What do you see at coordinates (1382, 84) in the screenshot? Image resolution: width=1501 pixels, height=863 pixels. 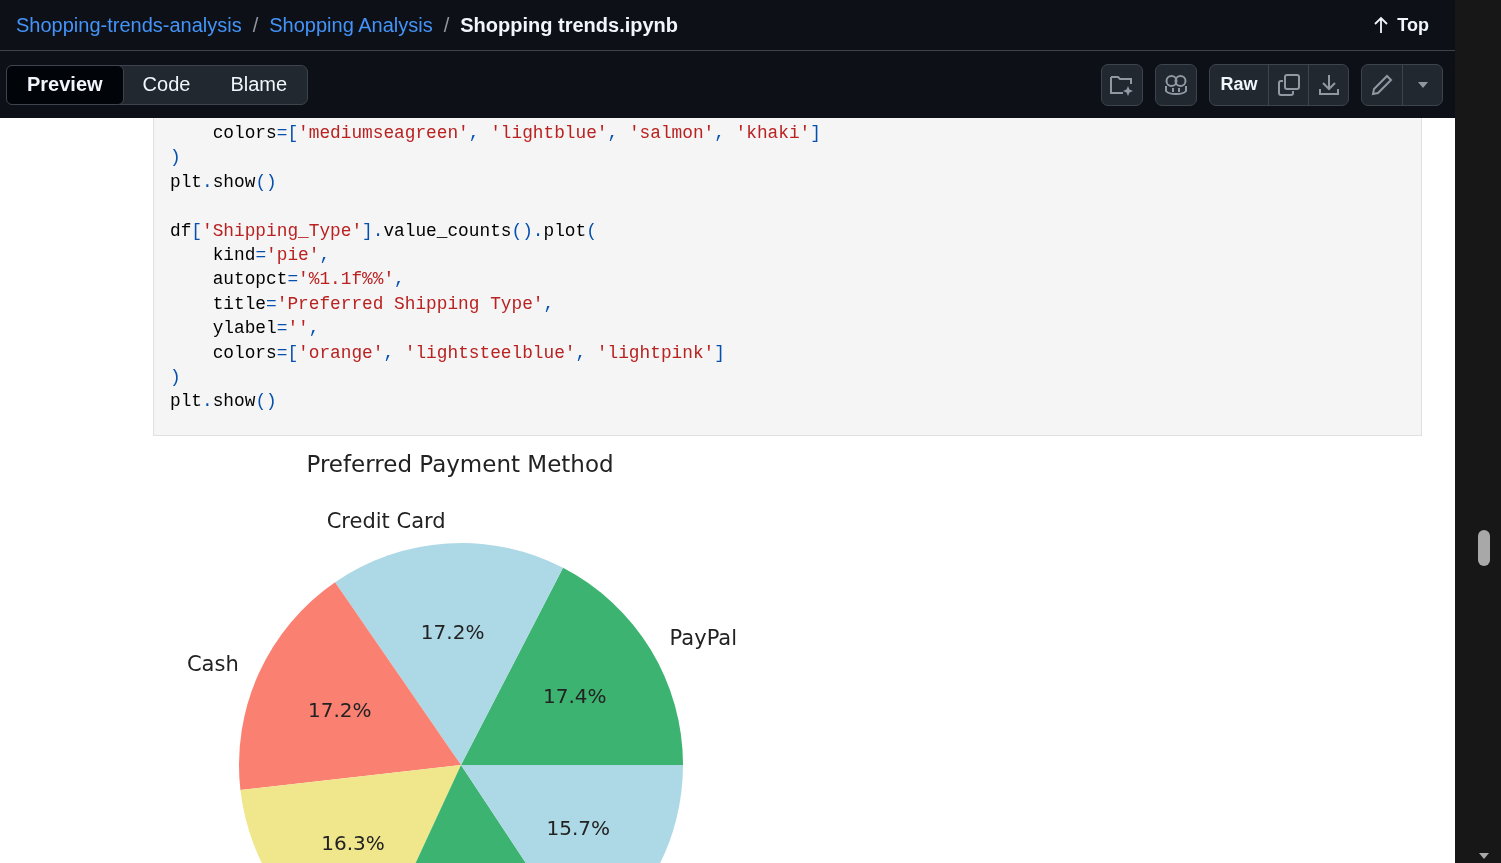 I see `pencil-icon` at bounding box center [1382, 84].